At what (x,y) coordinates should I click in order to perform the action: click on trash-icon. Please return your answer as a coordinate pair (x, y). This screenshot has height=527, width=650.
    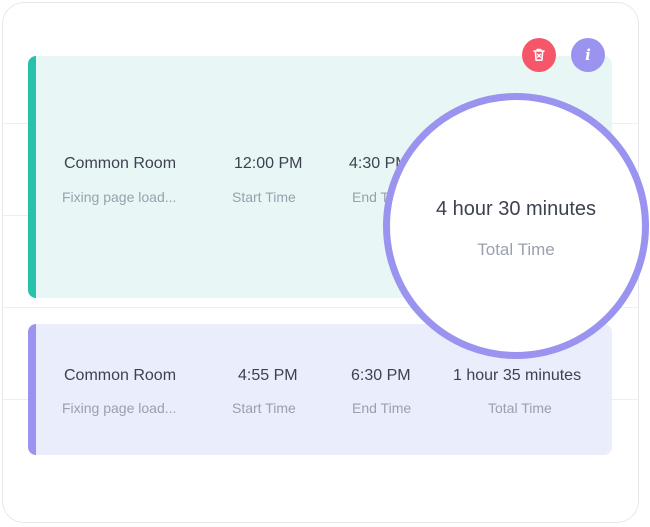
    Looking at the image, I should click on (539, 54).